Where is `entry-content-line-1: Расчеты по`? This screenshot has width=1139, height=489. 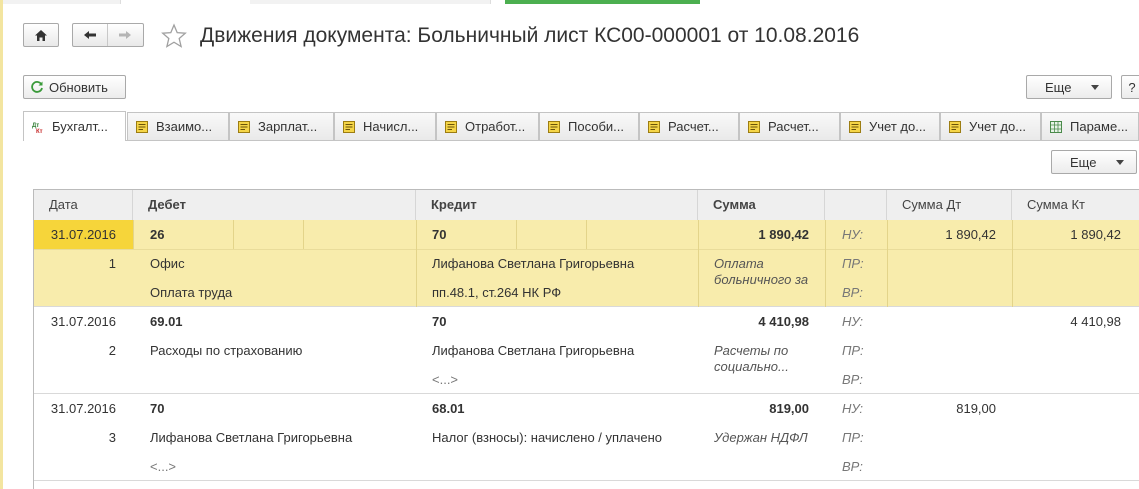
entry-content-line-1: Расчеты по is located at coordinates (751, 350).